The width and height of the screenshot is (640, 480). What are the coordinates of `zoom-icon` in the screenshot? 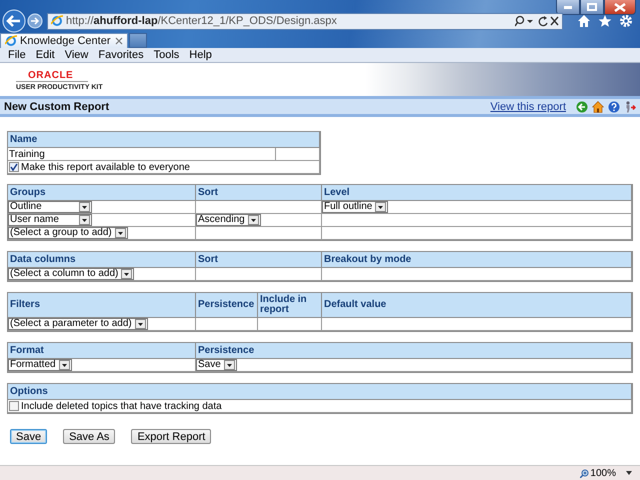 It's located at (585, 473).